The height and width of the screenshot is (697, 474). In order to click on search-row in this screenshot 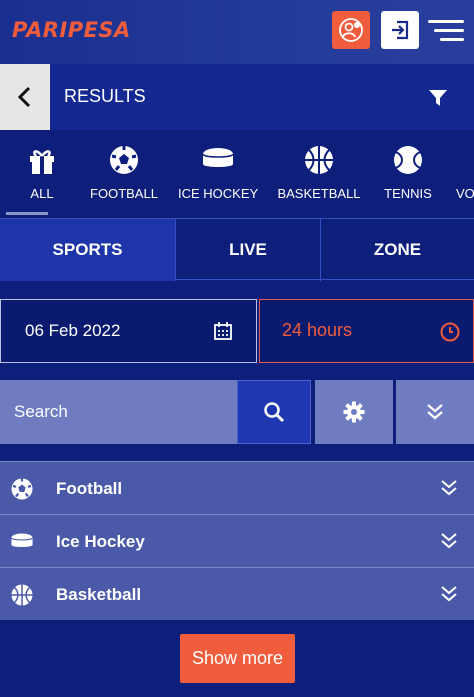, I will do `click(237, 412)`.